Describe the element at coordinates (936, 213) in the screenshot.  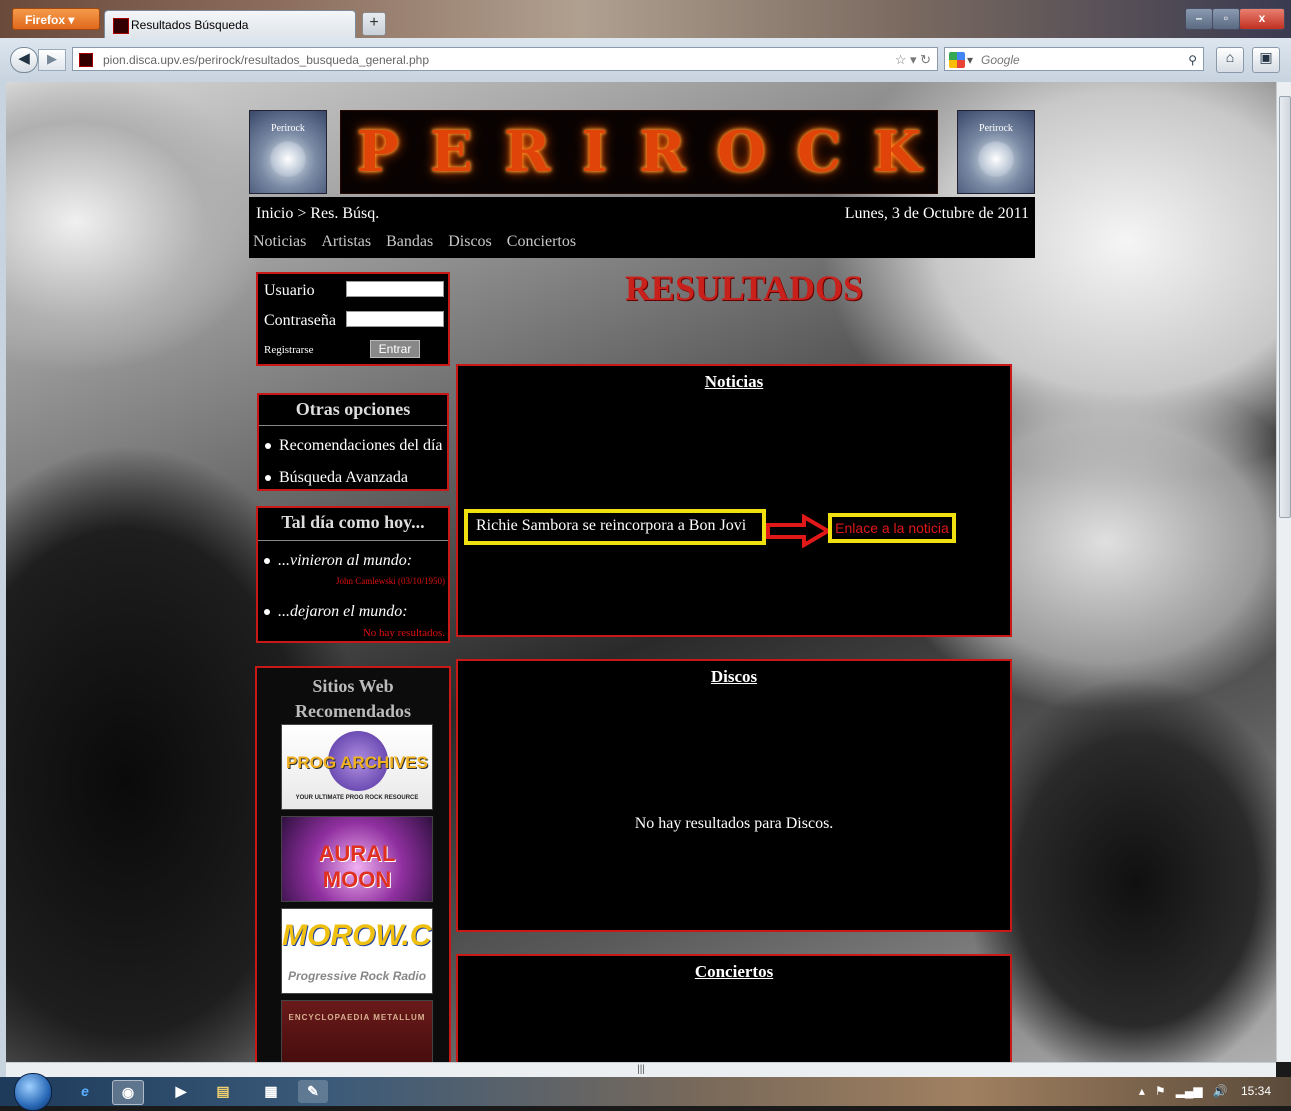
I see `current-date: Lunes, 3 de Octubre de 2011` at that location.